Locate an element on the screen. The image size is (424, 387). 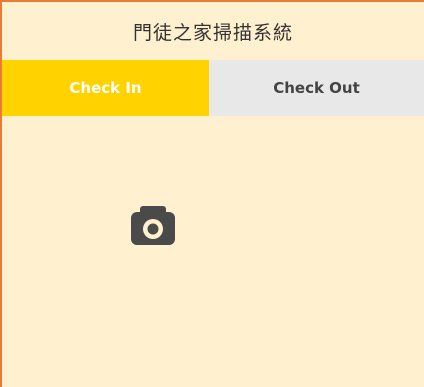
tab-bar: Check In Check Out is located at coordinates (213, 88).